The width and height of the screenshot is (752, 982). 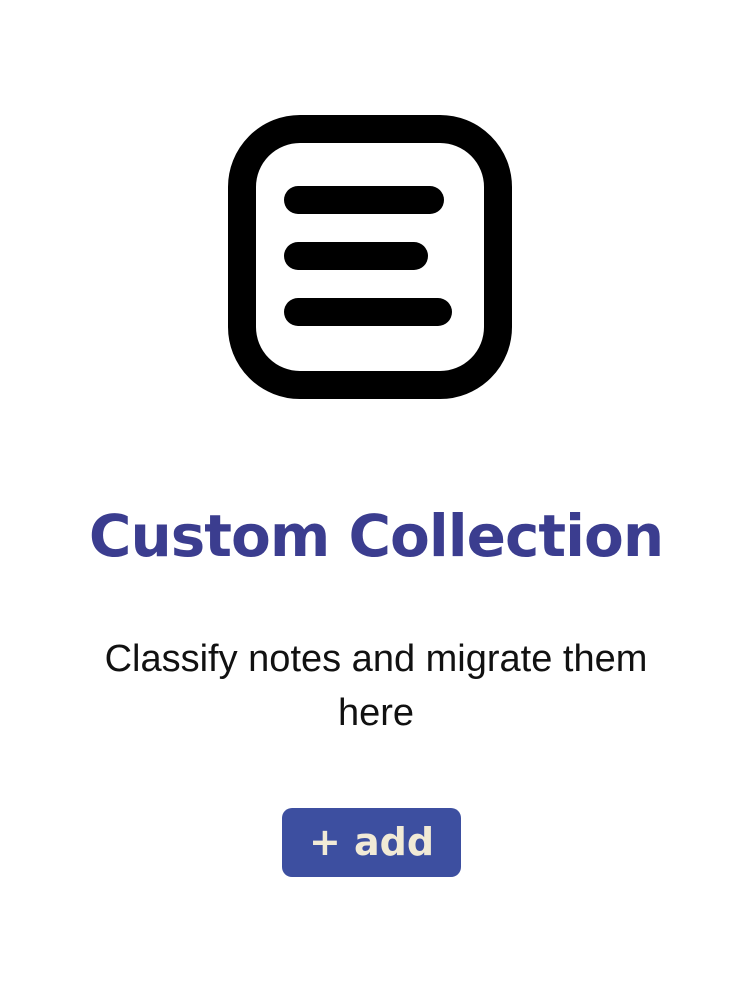 I want to click on notes-list-icon, so click(x=370, y=257).